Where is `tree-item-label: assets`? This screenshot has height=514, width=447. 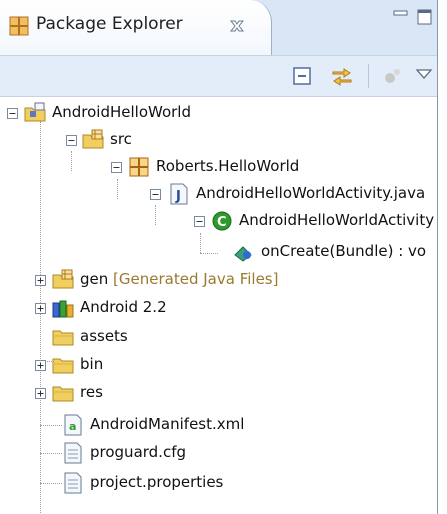
tree-item-label: assets is located at coordinates (104, 336).